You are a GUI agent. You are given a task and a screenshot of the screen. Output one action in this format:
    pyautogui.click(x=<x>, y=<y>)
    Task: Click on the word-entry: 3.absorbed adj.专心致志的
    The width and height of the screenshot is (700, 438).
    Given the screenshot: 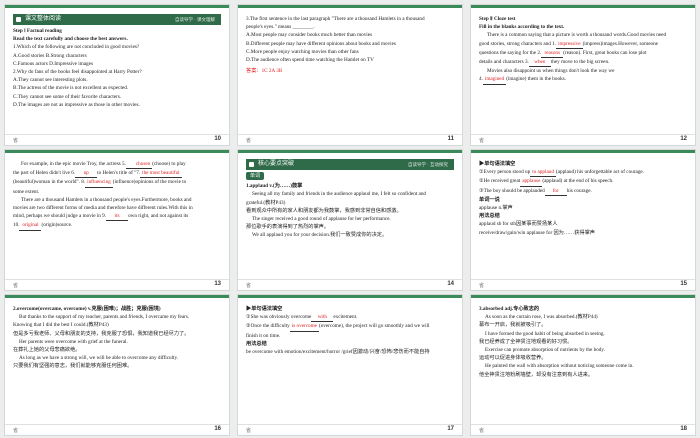 What is the action you would take?
    pyautogui.click(x=509, y=309)
    